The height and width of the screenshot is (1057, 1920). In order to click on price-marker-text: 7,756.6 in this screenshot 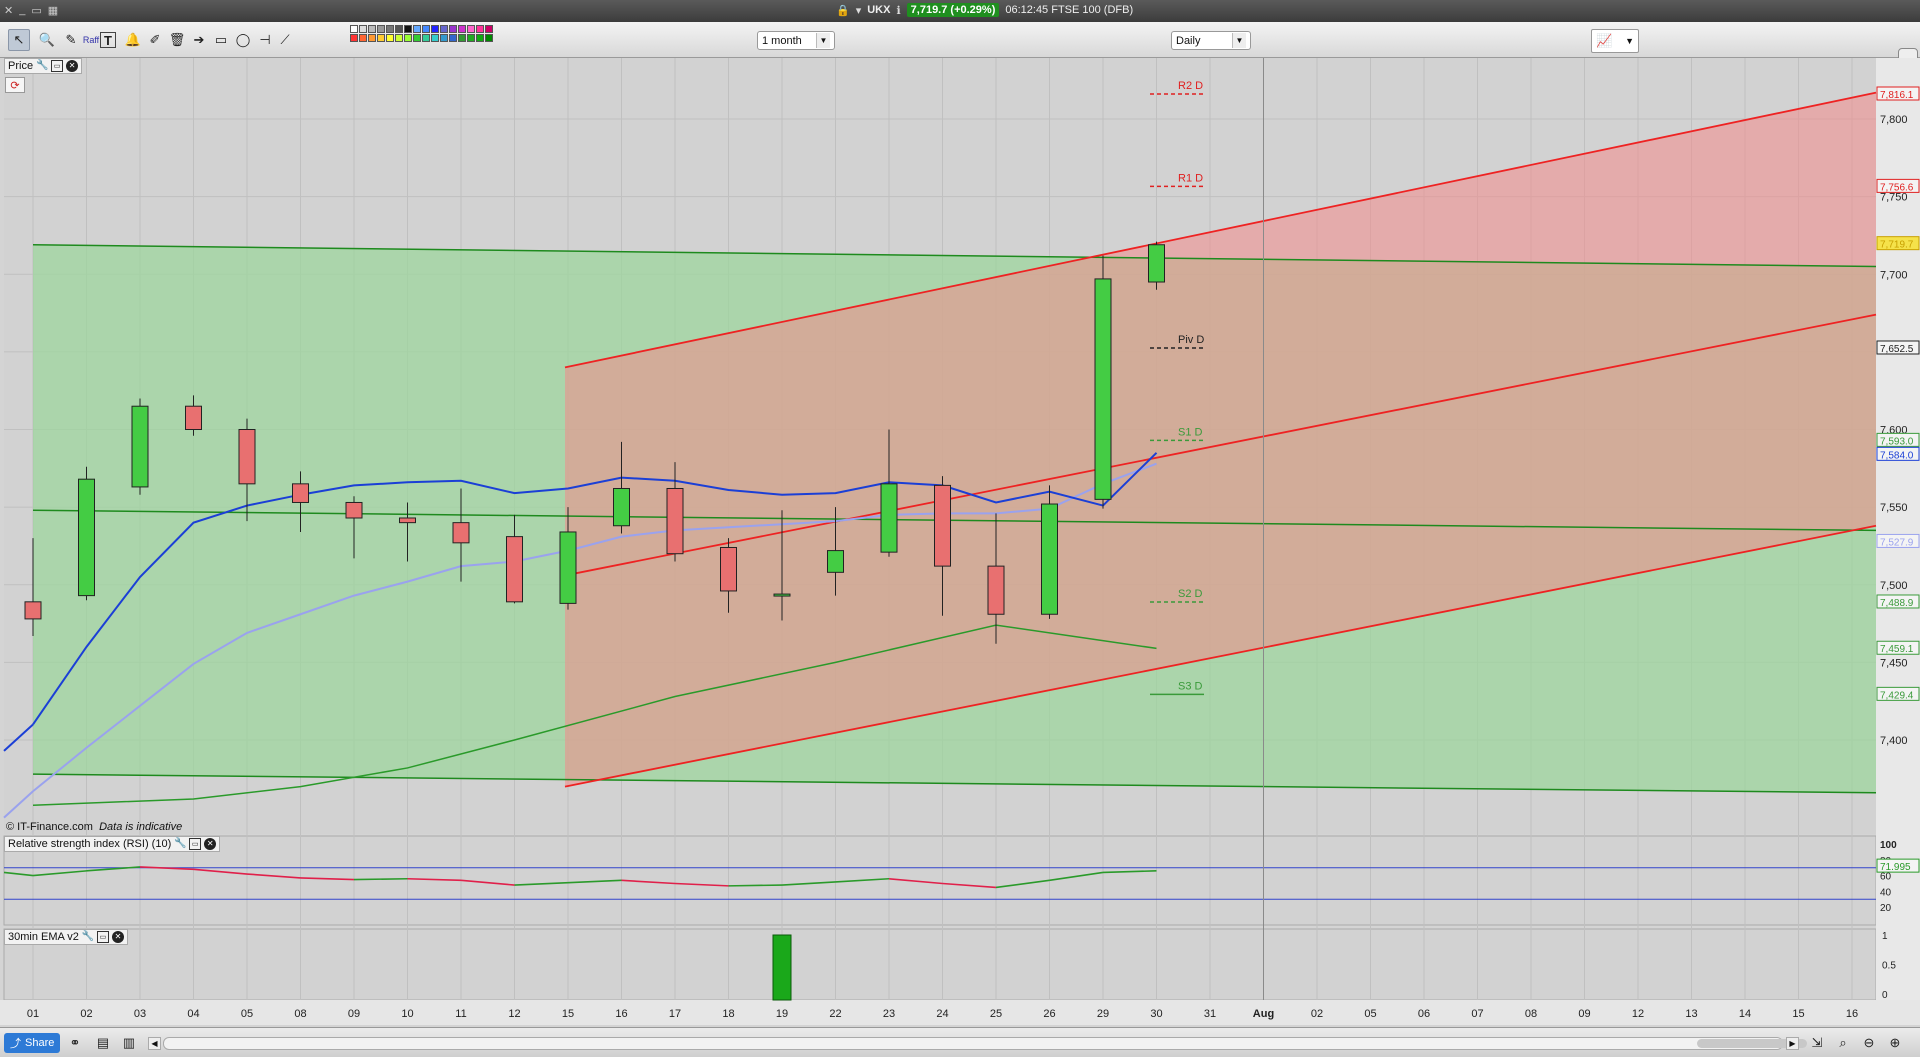, I will do `click(1897, 187)`.